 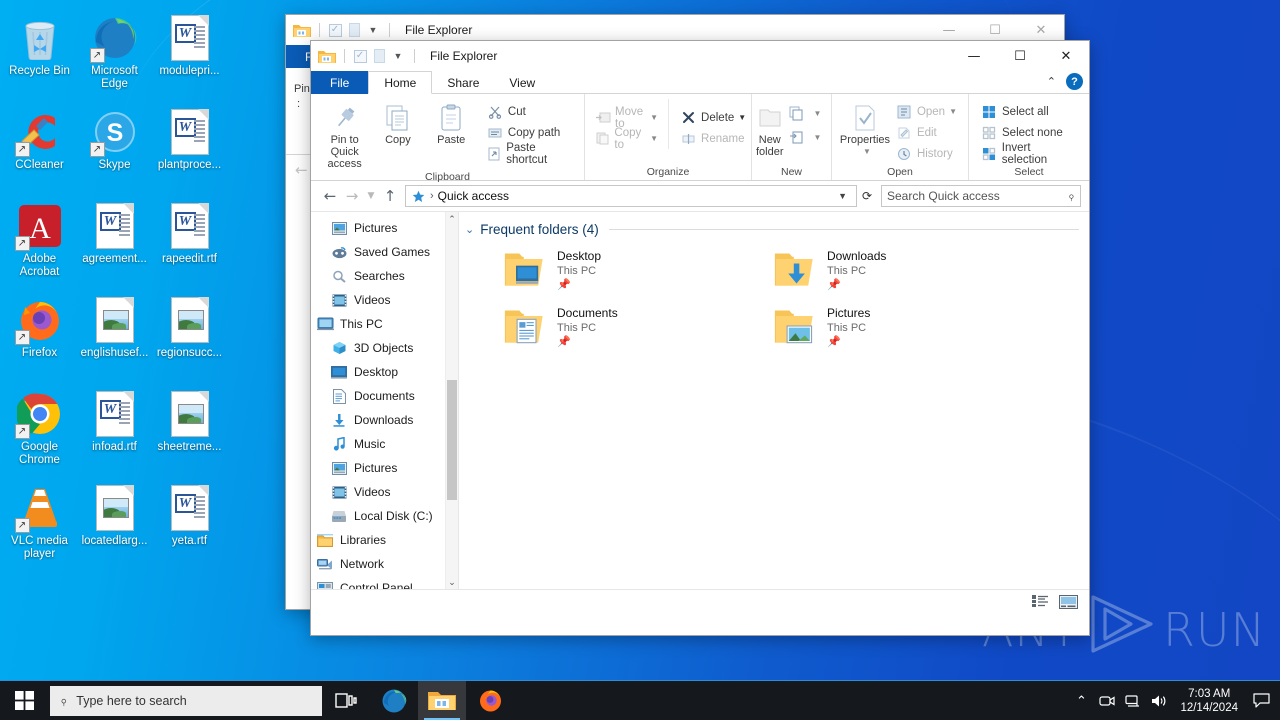 I want to click on open-button: Open ▼, so click(x=926, y=111).